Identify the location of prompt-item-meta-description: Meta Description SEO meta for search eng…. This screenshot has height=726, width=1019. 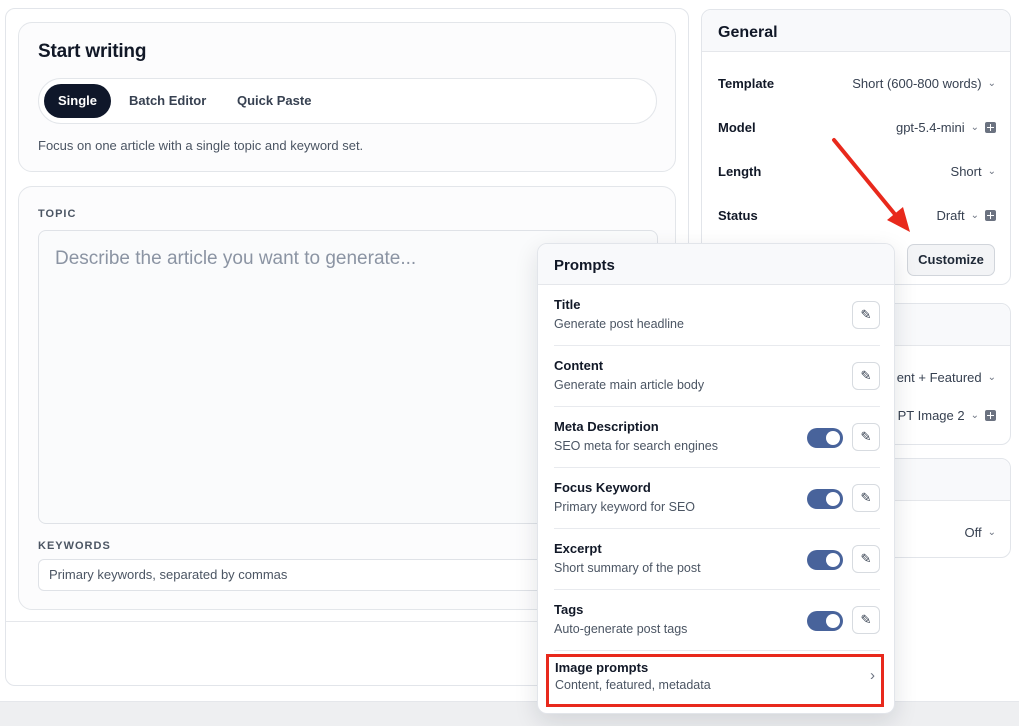
(717, 437).